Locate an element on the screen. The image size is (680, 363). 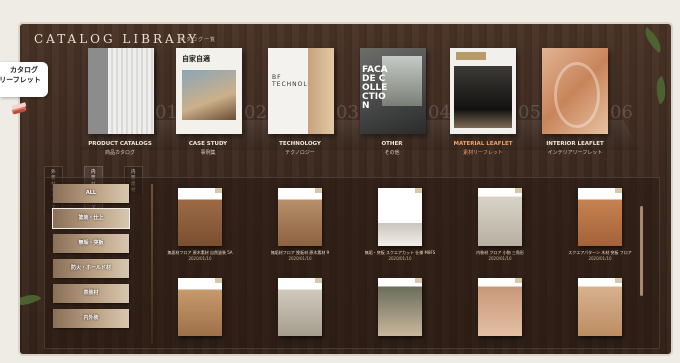
product-label: スクエアパターン 木材 突板 フロア 2020/01/10 is located at coordinates (600, 256).